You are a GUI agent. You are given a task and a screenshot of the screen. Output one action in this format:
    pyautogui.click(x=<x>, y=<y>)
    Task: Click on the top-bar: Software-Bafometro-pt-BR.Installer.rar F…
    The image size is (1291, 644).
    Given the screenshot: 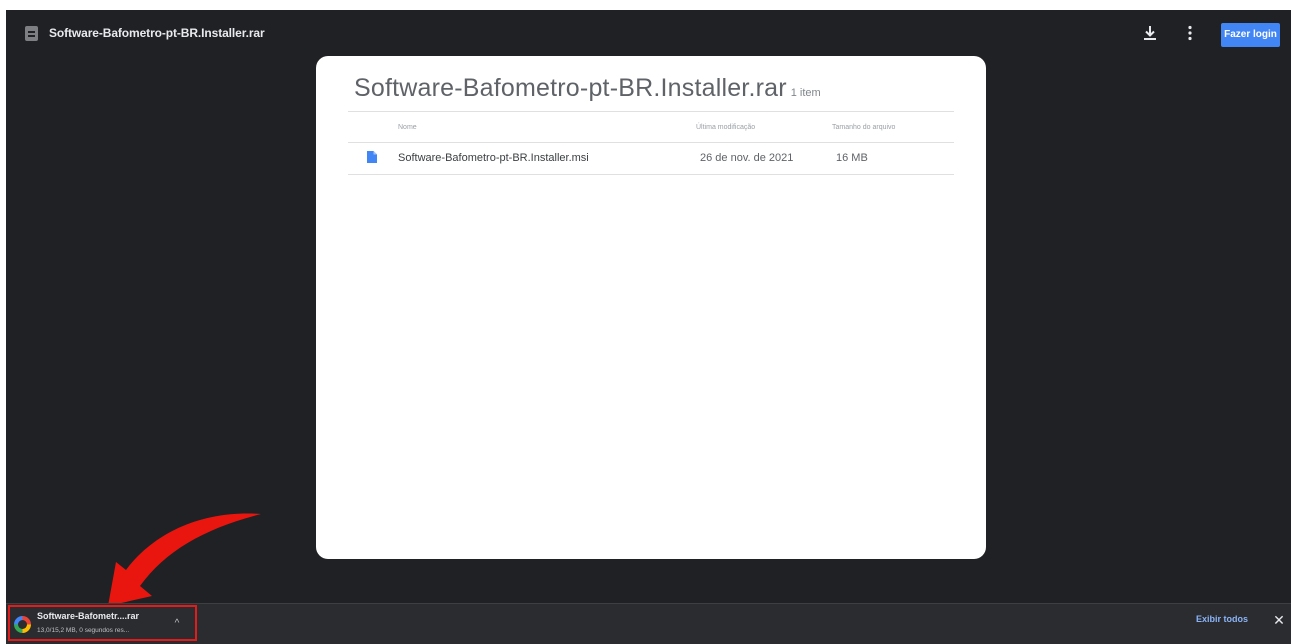 What is the action you would take?
    pyautogui.click(x=648, y=33)
    